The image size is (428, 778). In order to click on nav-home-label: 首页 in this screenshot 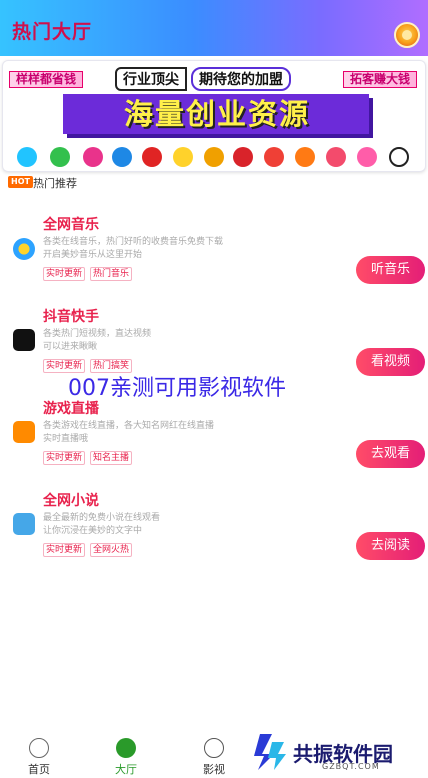, I will do `click(39, 769)`.